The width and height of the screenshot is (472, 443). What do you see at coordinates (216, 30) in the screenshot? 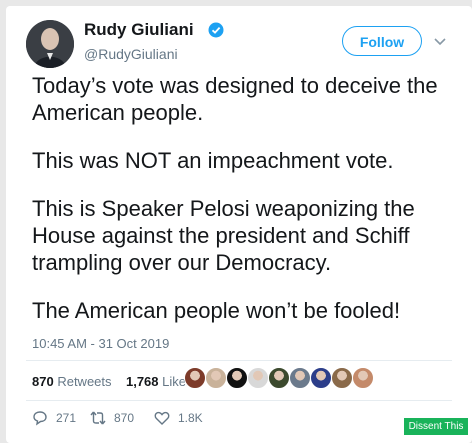
I see `verified-badge-icon` at bounding box center [216, 30].